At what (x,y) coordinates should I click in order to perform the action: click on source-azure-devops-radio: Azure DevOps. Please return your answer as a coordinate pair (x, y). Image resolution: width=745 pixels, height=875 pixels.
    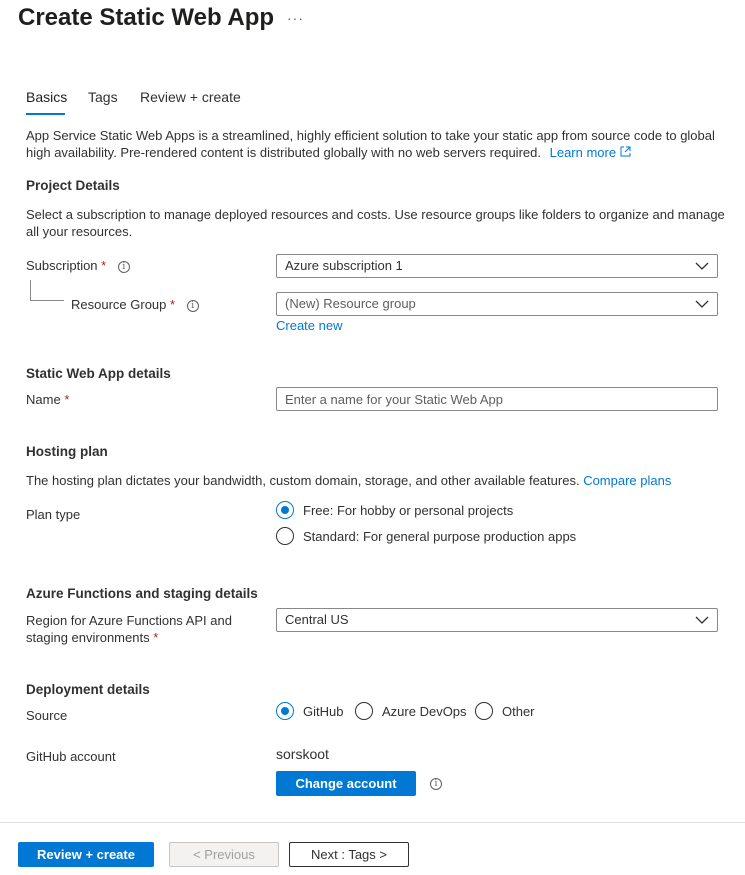
    Looking at the image, I should click on (411, 711).